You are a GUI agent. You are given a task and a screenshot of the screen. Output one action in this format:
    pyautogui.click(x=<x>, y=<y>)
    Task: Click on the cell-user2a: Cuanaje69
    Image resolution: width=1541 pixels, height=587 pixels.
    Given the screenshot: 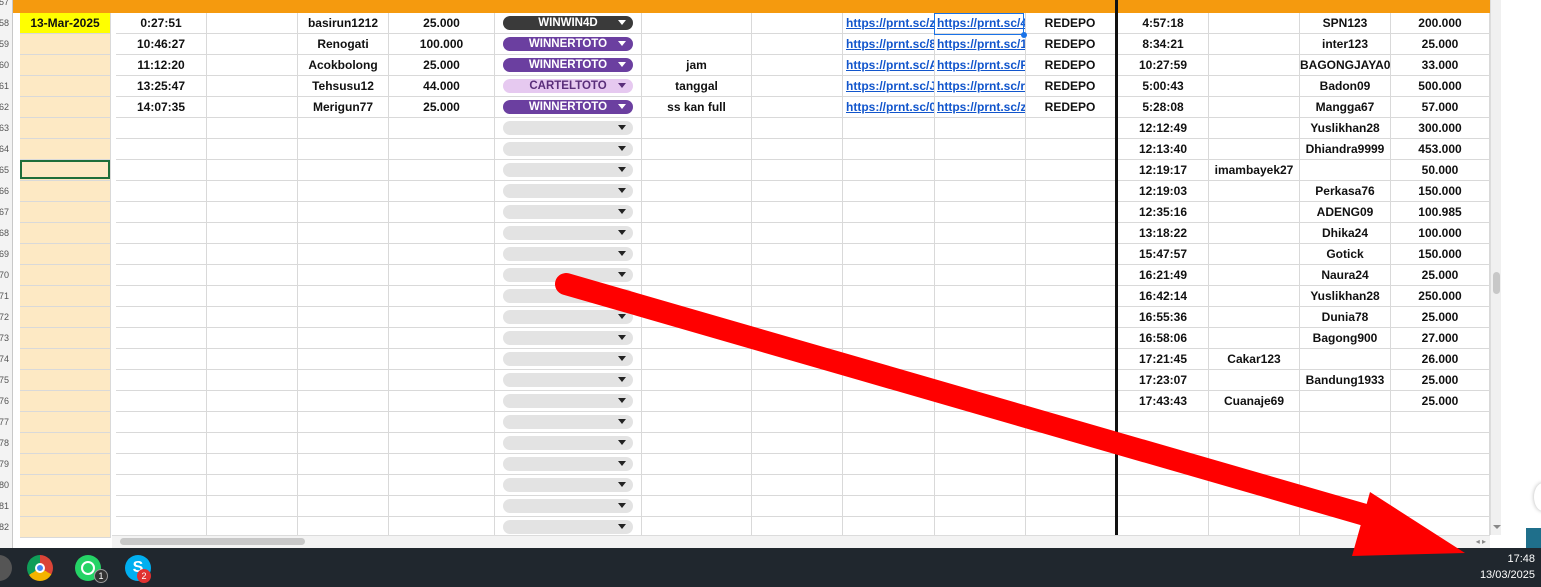 What is the action you would take?
    pyautogui.click(x=1254, y=401)
    